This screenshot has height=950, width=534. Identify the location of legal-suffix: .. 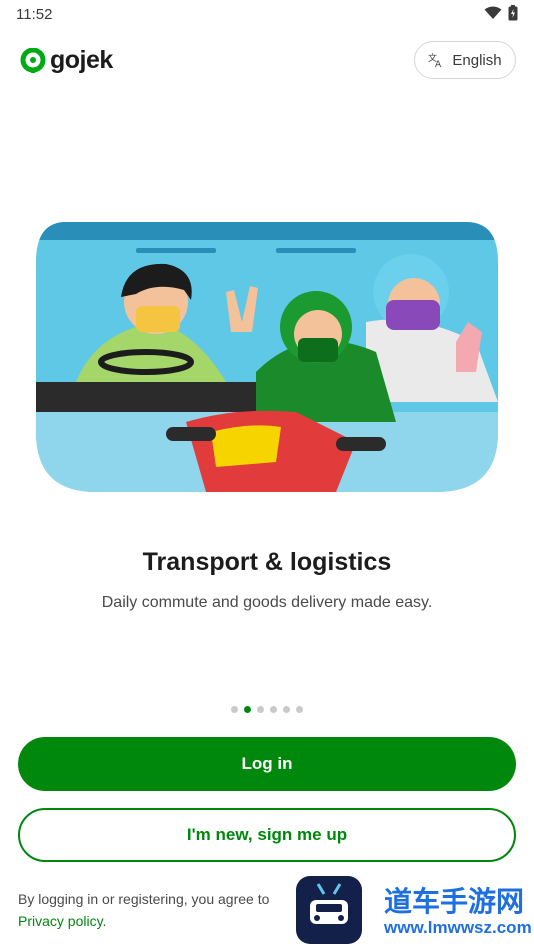
(104, 921).